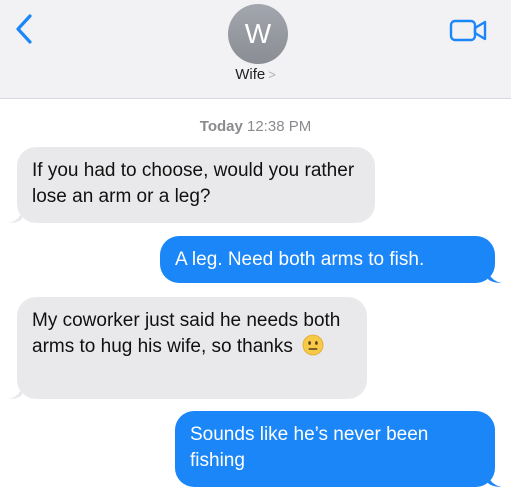 This screenshot has width=511, height=500. I want to click on chevron-left-icon, so click(24, 29).